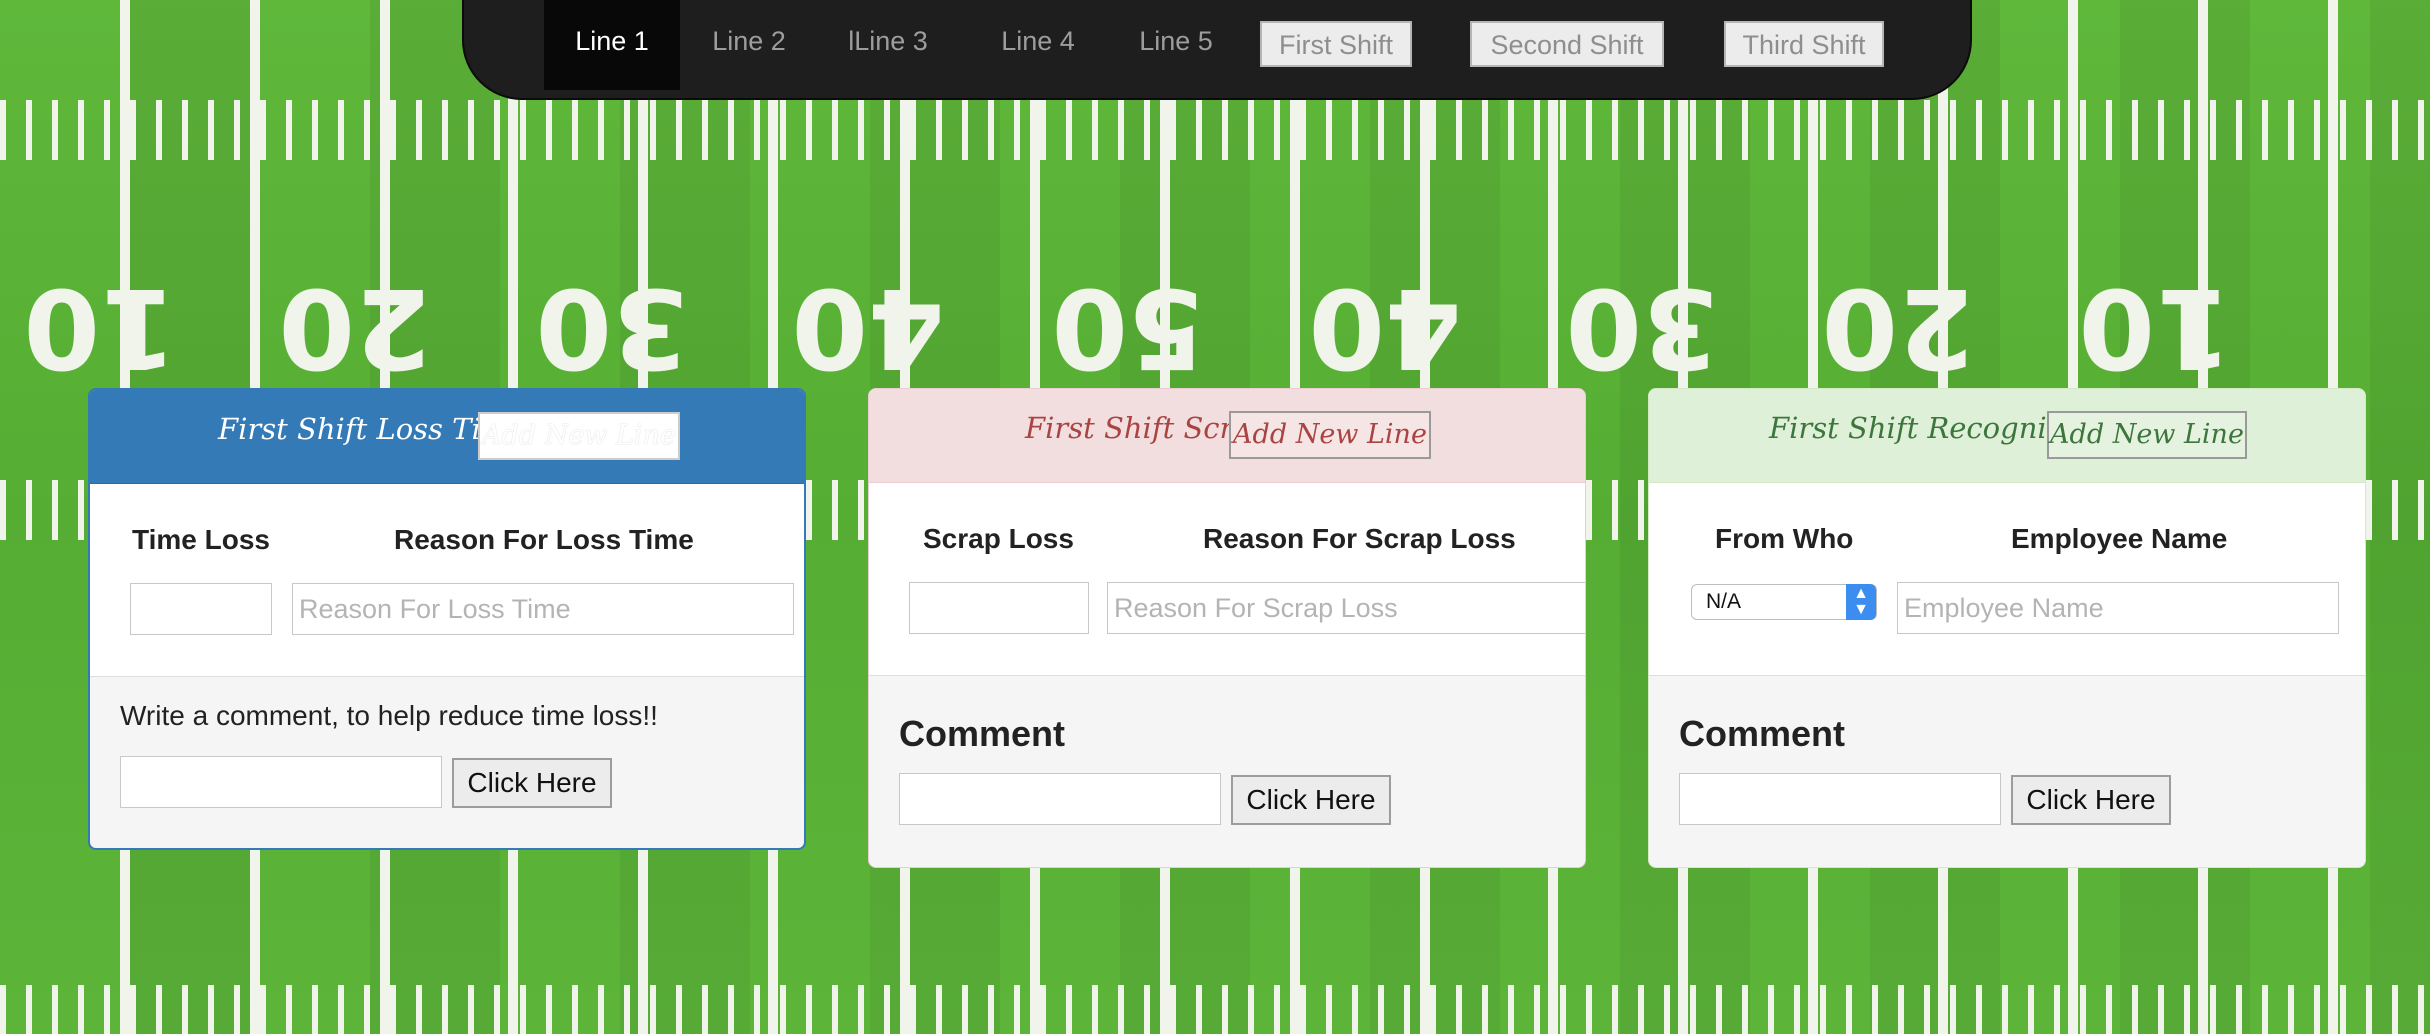 This screenshot has height=1034, width=2430. Describe the element at coordinates (999, 608) in the screenshot. I see `scrap-loss-input` at that location.